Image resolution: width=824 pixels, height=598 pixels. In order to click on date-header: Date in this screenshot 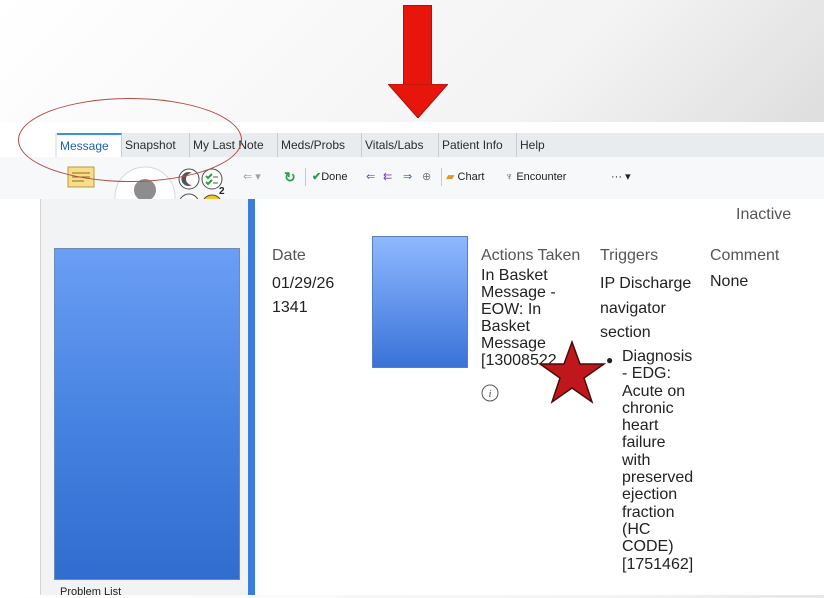, I will do `click(289, 255)`.